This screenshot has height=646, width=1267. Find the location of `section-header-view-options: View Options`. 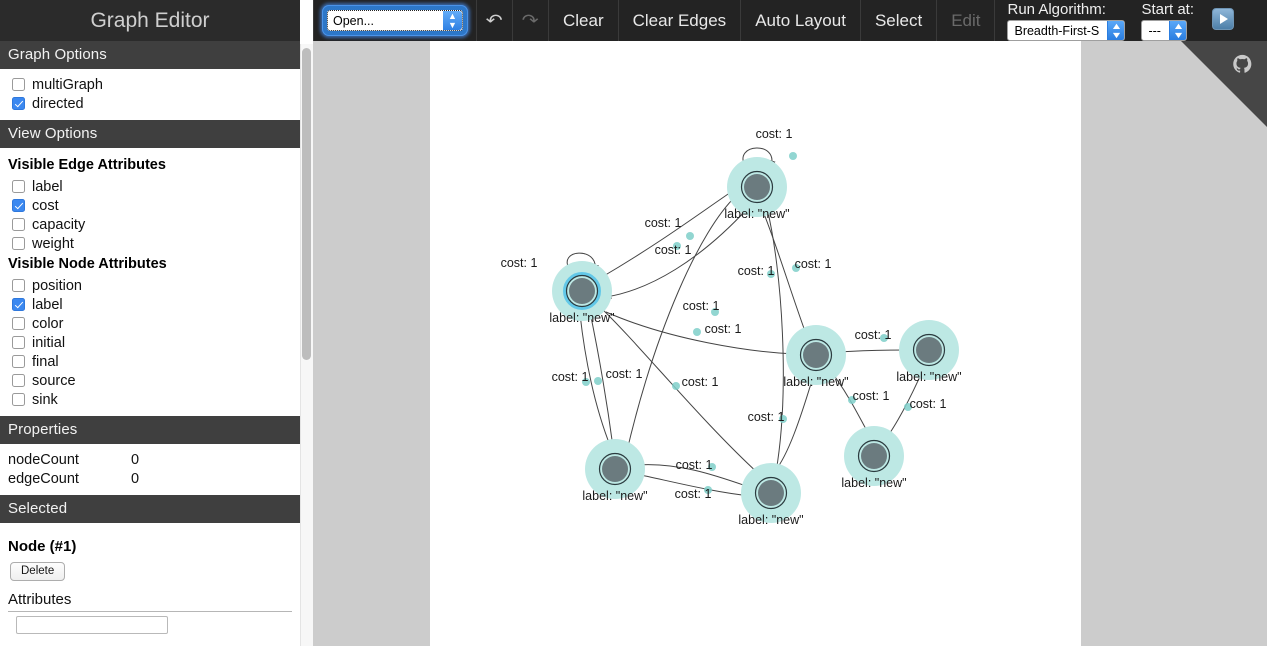

section-header-view-options: View Options is located at coordinates (150, 134).